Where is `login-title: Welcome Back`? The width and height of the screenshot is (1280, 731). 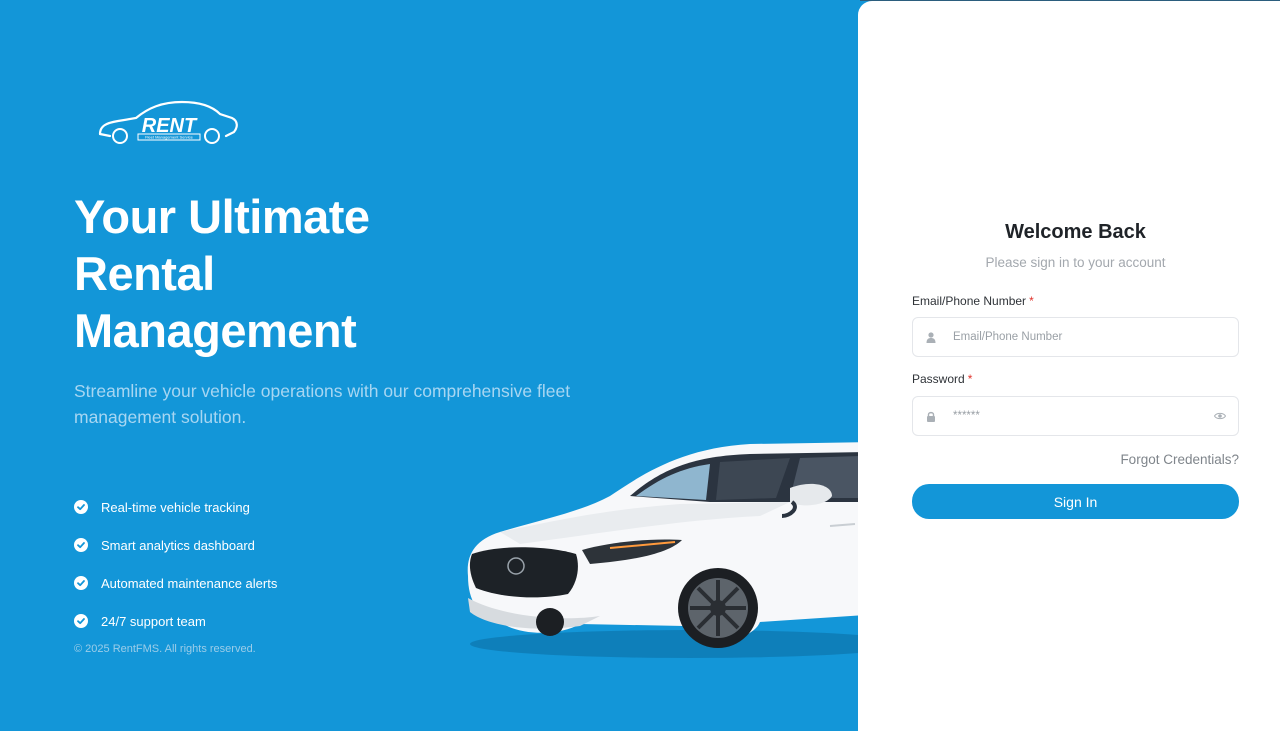 login-title: Welcome Back is located at coordinates (1075, 232).